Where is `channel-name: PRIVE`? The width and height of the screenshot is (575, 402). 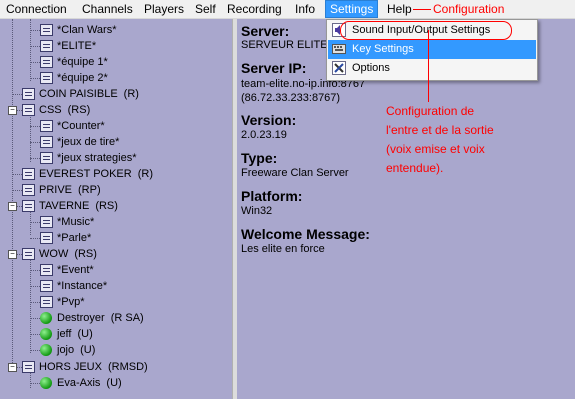 channel-name: PRIVE is located at coordinates (56, 190).